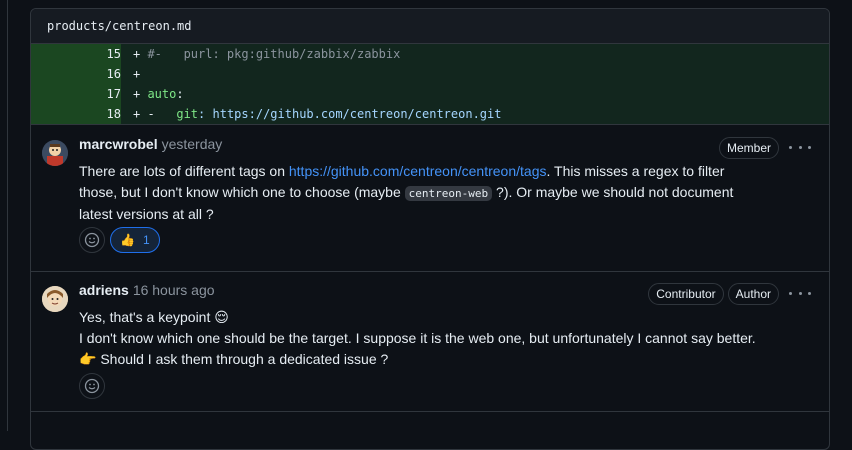  Describe the element at coordinates (119, 26) in the screenshot. I see `file-path: products/centreon.md` at that location.